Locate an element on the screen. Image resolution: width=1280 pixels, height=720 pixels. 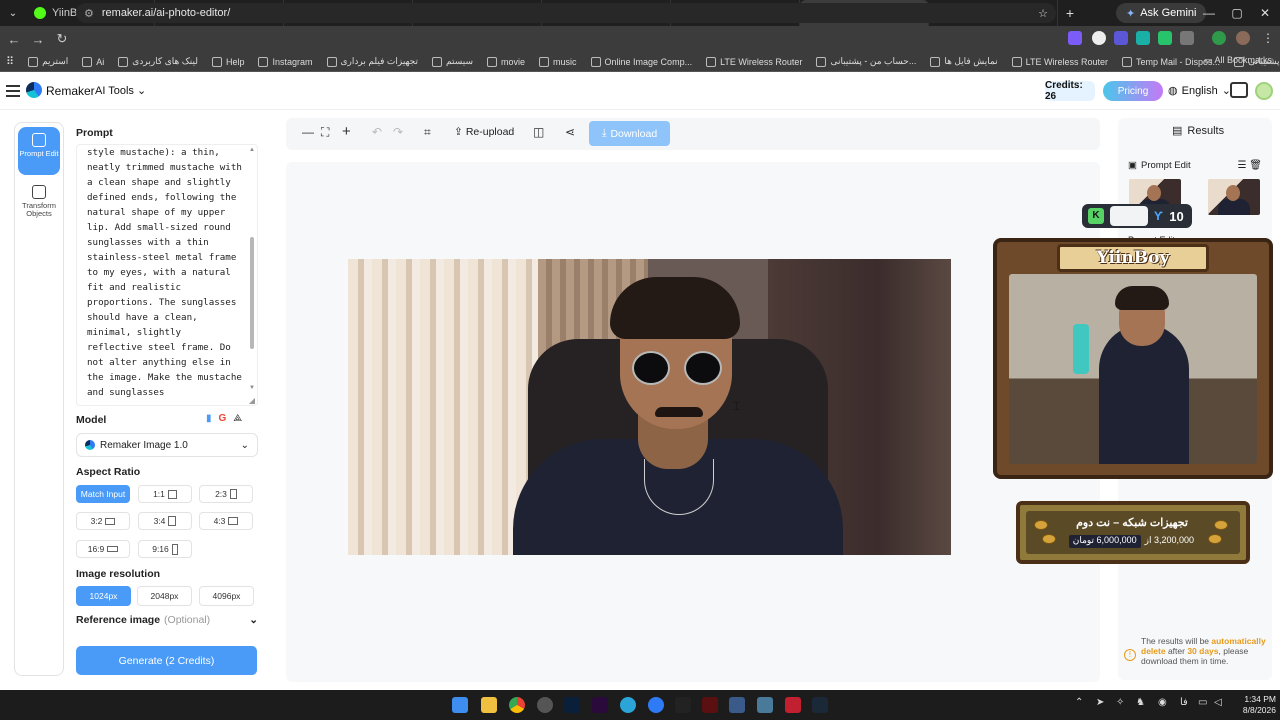
all-bookmarks-button: ▭ All Bookmarks is located at coordinates (1238, 60).